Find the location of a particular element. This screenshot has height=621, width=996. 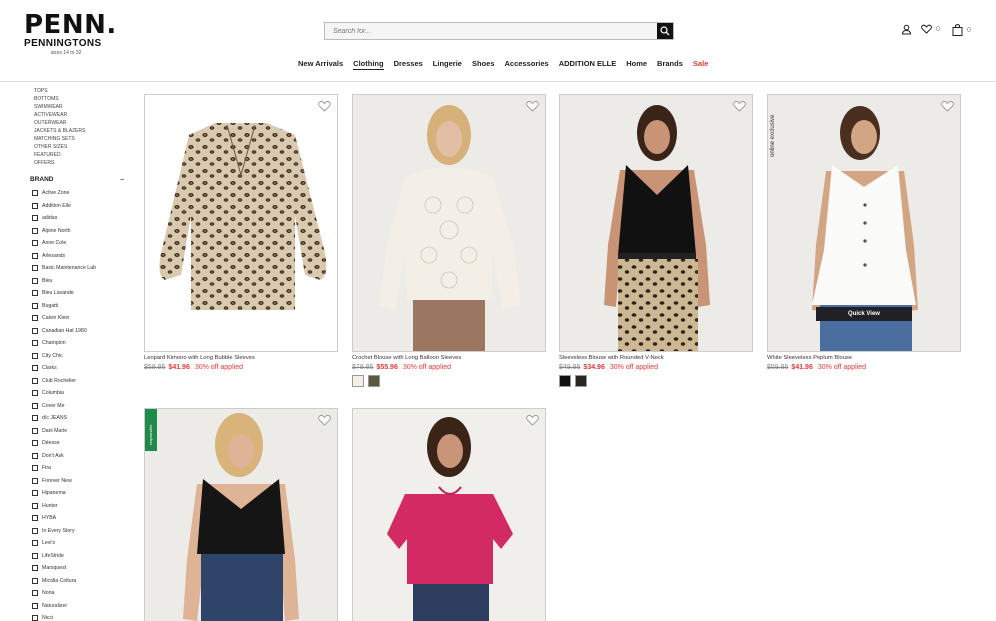

category-link: ACTIVEWEAR is located at coordinates (80, 115).